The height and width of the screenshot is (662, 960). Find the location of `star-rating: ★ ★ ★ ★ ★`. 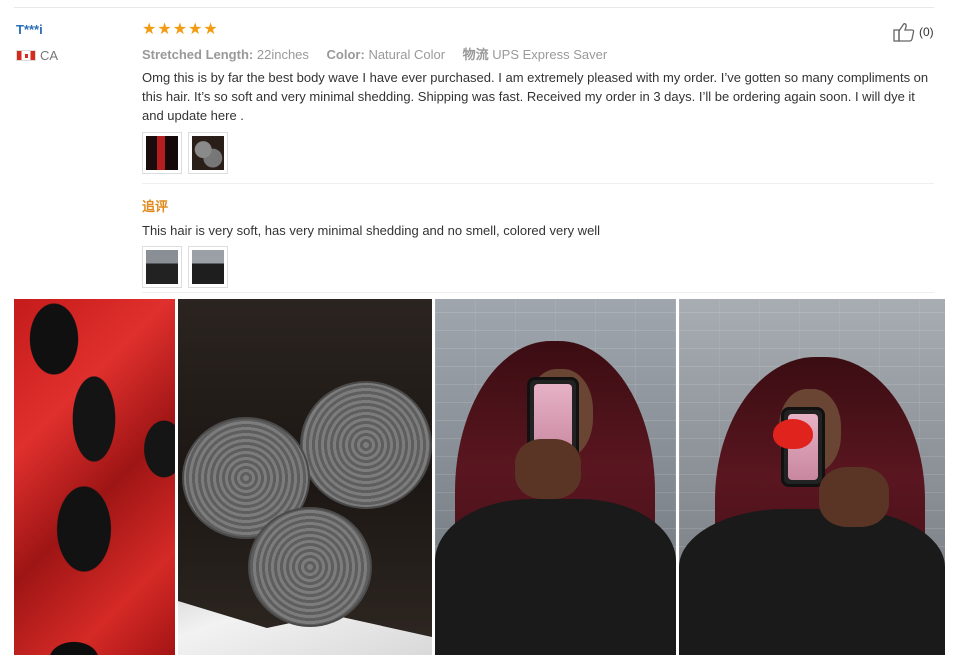

star-rating: ★ ★ ★ ★ ★ is located at coordinates (180, 29).